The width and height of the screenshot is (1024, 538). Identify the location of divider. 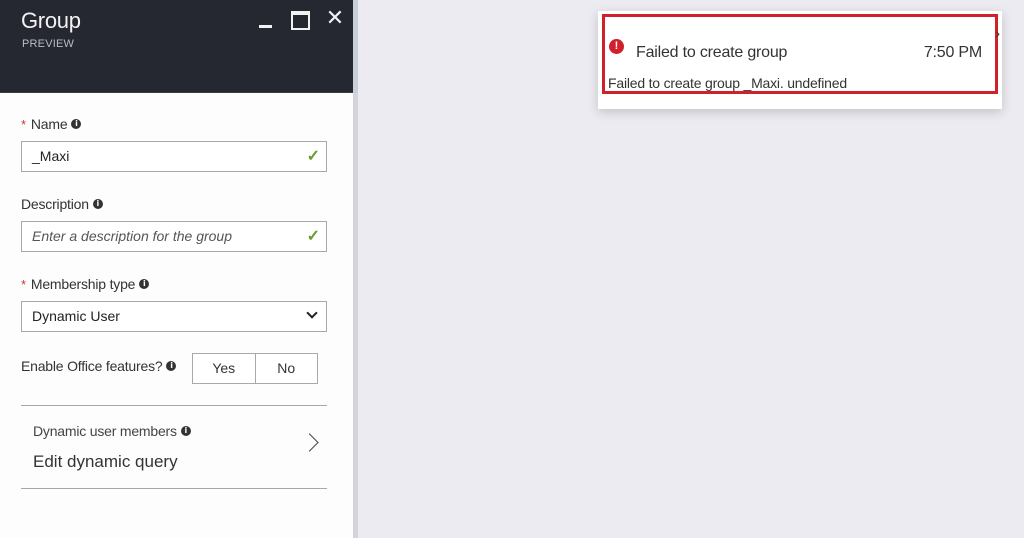
(174, 488).